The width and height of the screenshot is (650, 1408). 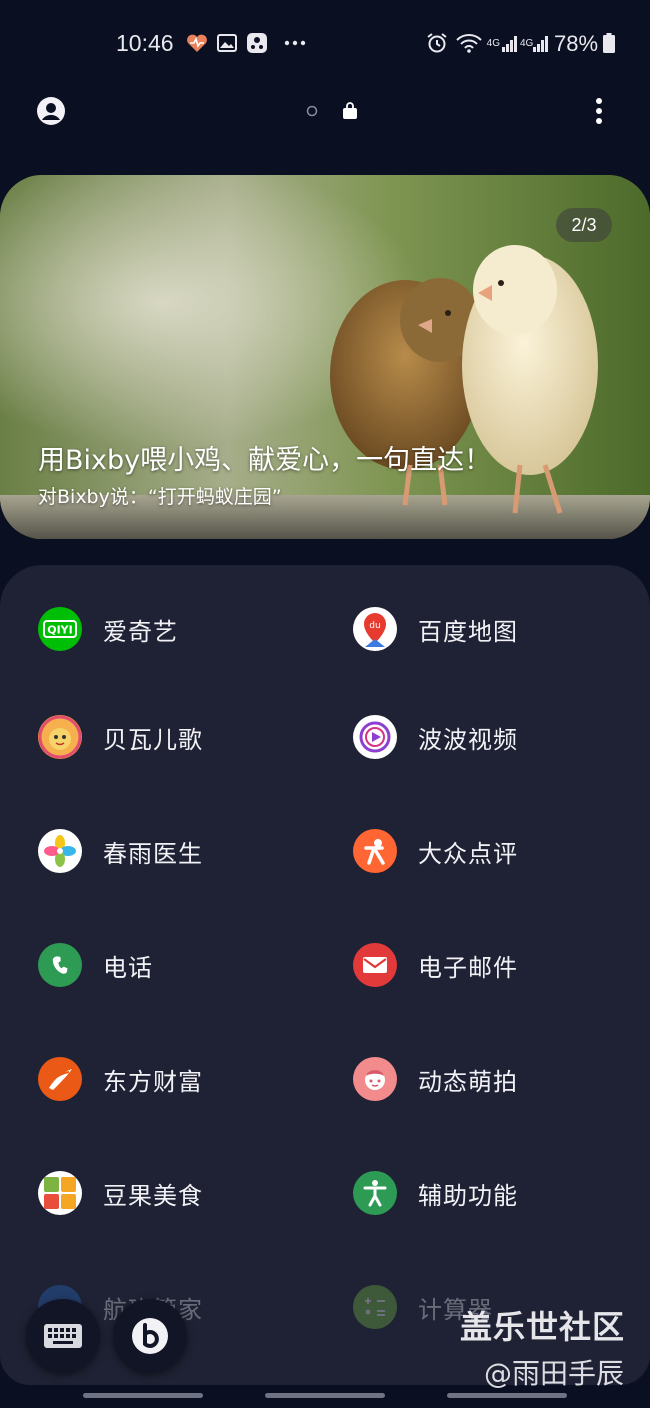 What do you see at coordinates (375, 1079) in the screenshot?
I see `dongtai-mengpai-icon` at bounding box center [375, 1079].